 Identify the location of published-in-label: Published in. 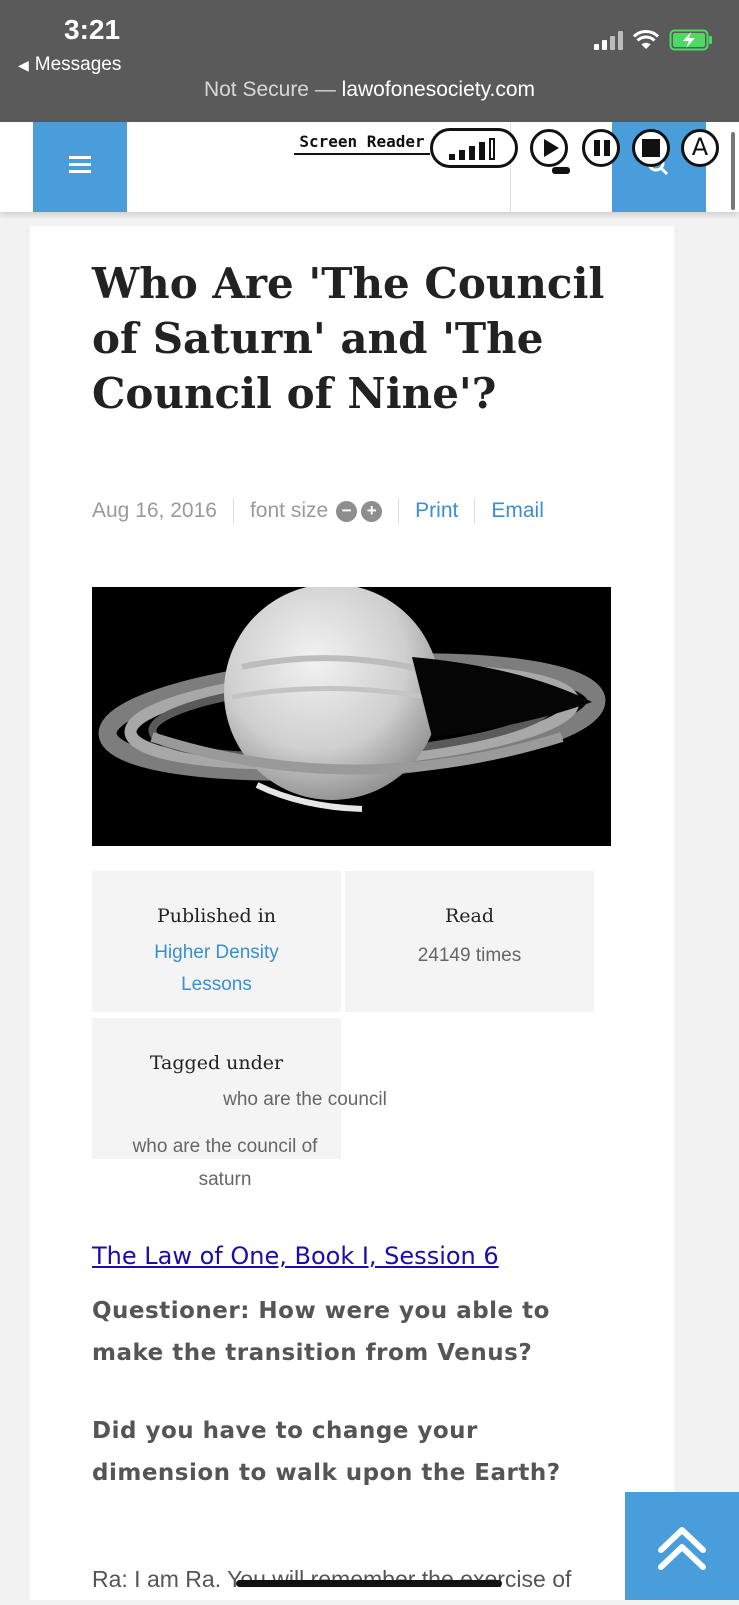
(216, 916).